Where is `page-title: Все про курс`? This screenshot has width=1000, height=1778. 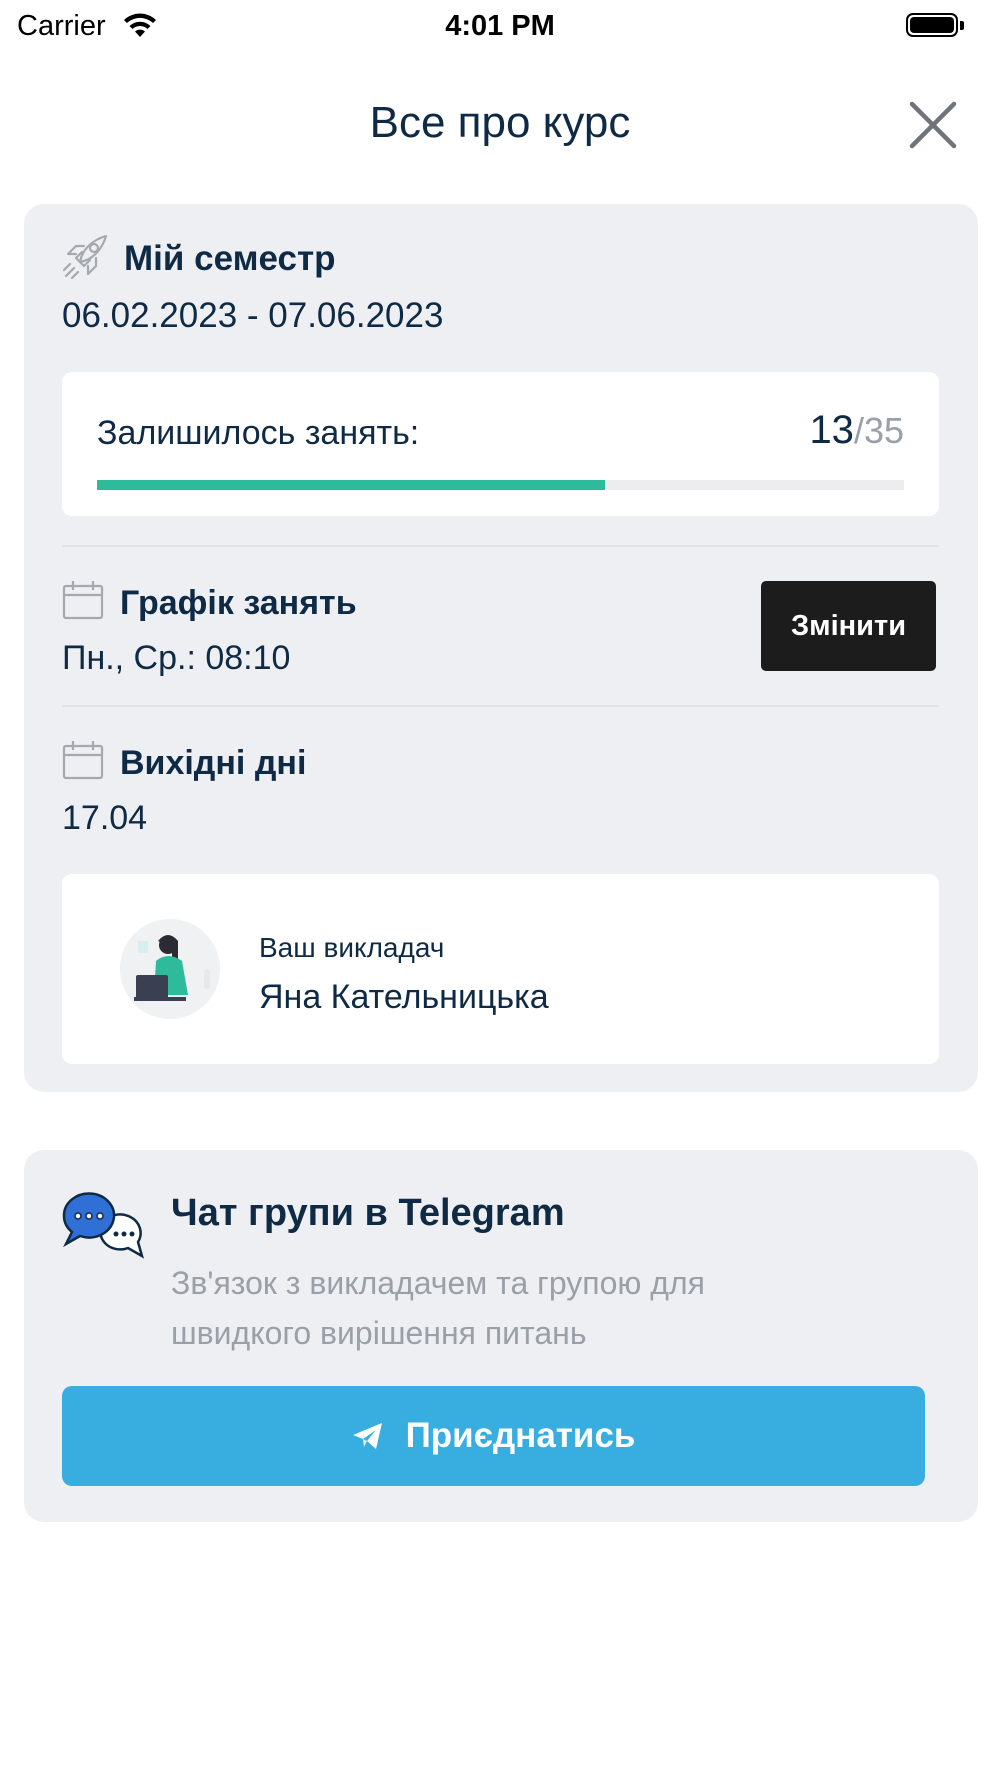
page-title: Все про курс is located at coordinates (500, 122).